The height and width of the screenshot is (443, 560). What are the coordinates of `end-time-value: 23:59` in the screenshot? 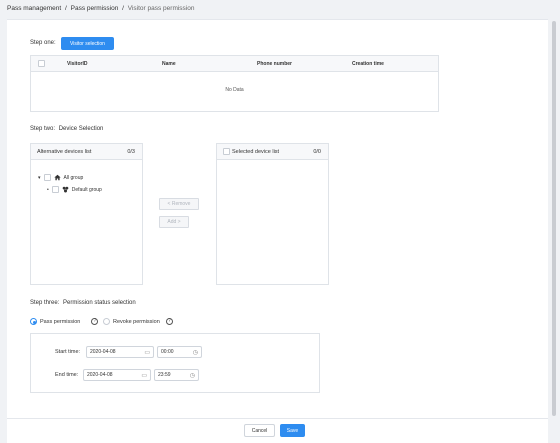 It's located at (164, 375).